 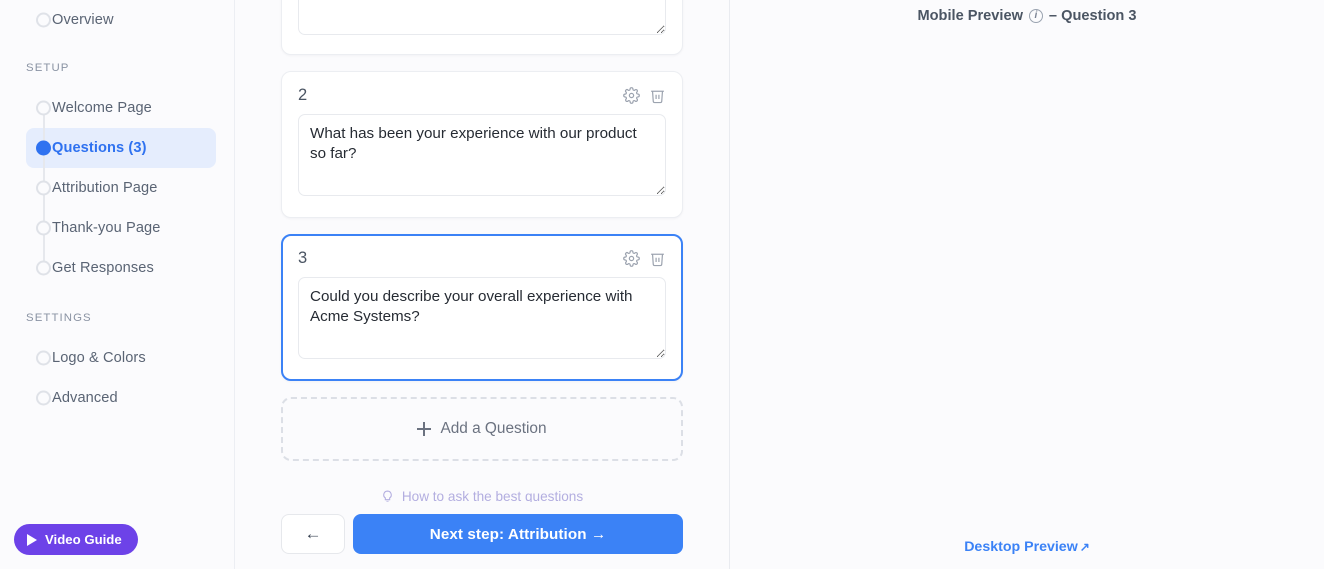 I want to click on sidebar-item-logo-colors: Logo & Colors, so click(x=121, y=358).